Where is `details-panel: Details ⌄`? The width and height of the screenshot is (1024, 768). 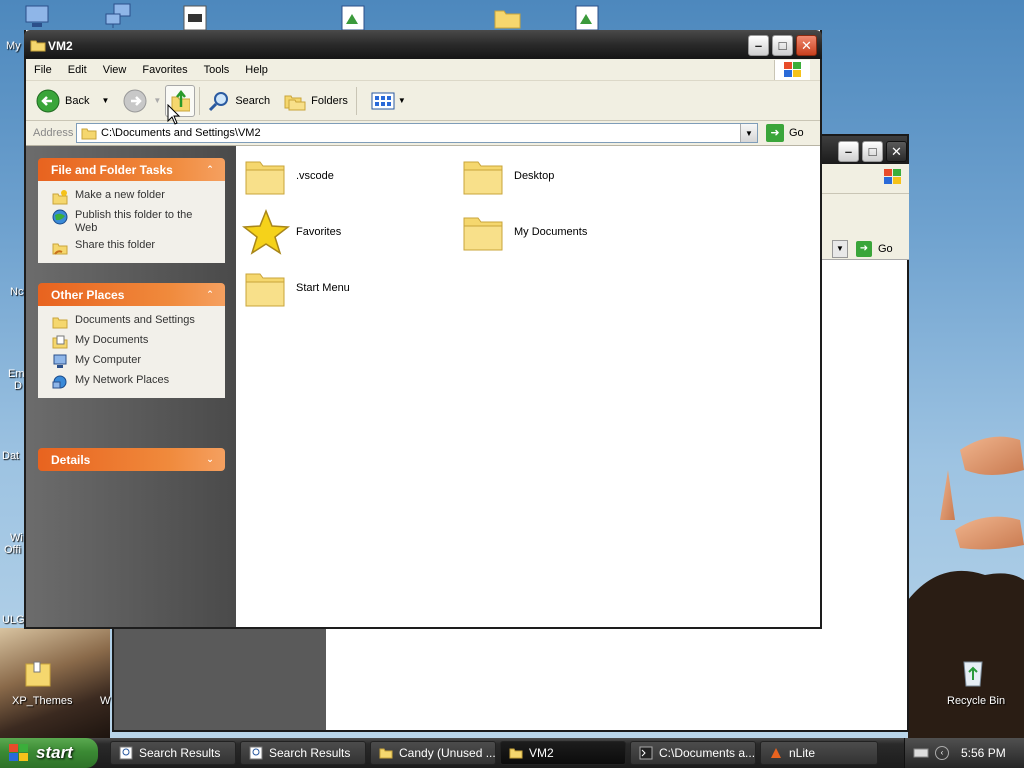 details-panel: Details ⌄ is located at coordinates (131, 459).